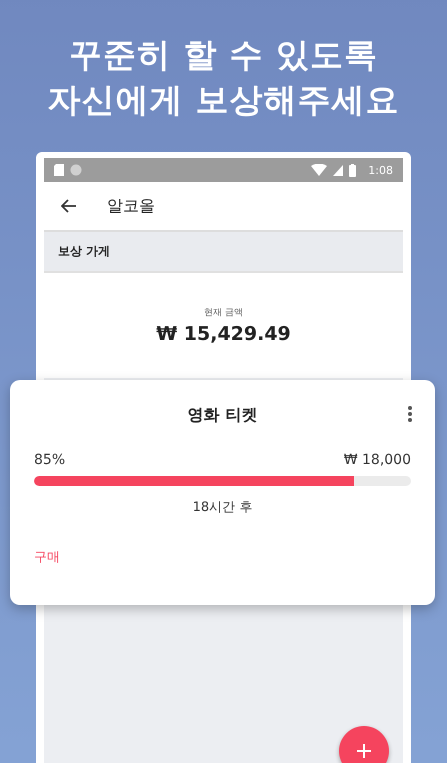 The image size is (447, 763). Describe the element at coordinates (222, 507) in the screenshot. I see `time-left: 18시간 후` at that location.